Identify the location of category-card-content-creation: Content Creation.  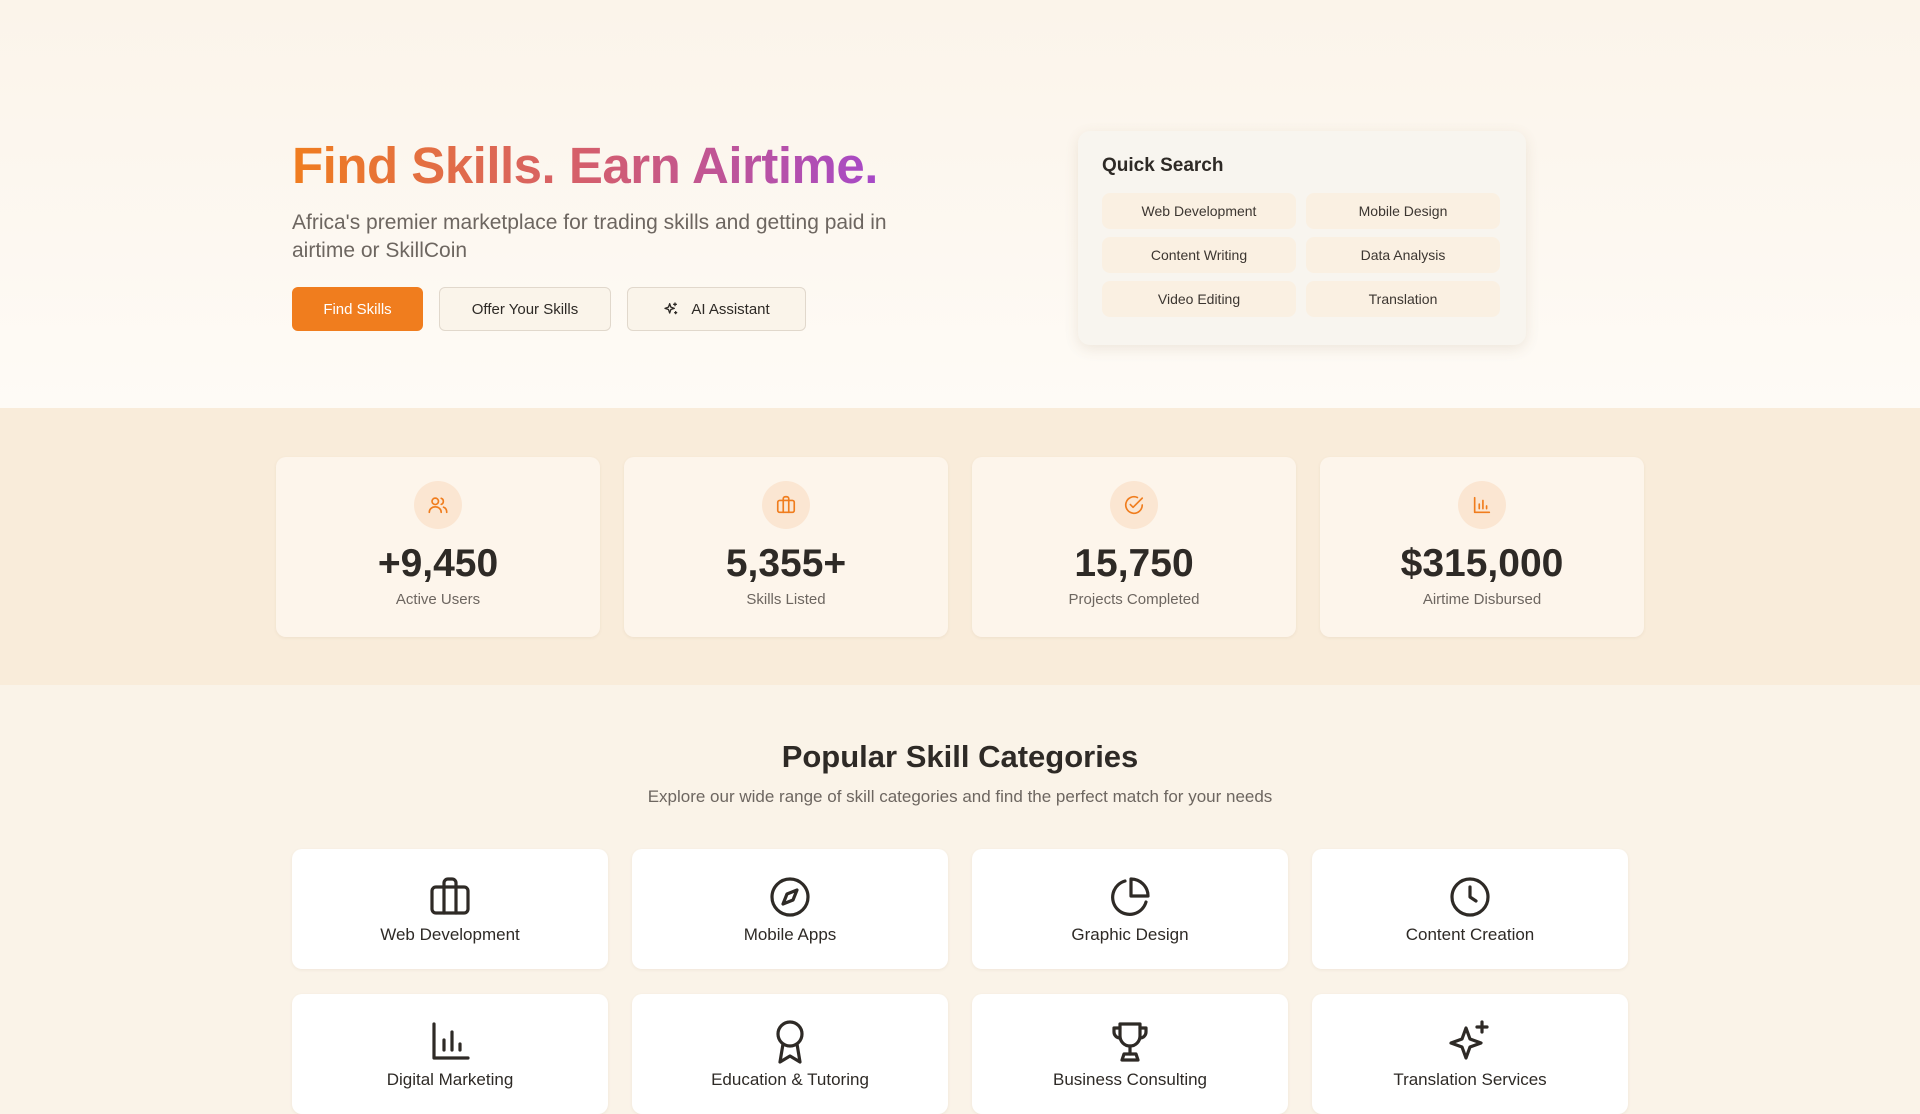
(1470, 909).